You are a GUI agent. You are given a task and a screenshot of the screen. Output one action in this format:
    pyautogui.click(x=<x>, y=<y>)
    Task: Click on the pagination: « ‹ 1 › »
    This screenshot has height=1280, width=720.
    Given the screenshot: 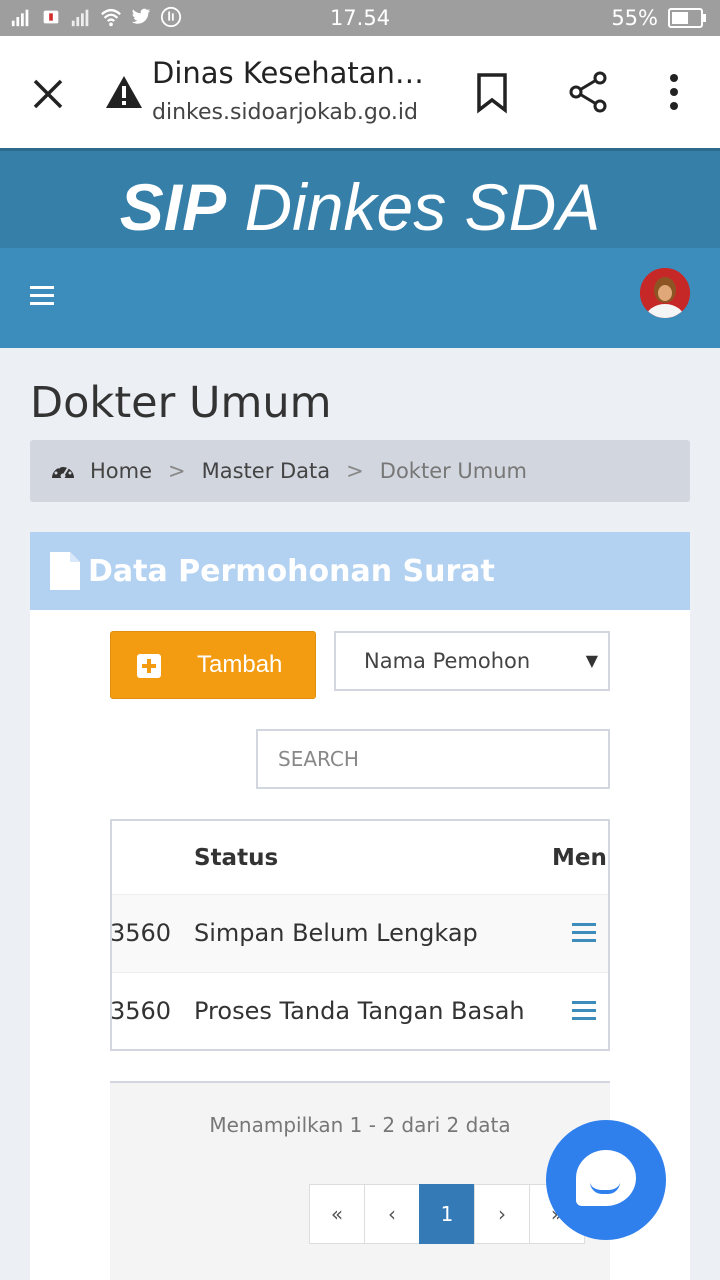 What is the action you would take?
    pyautogui.click(x=447, y=1214)
    